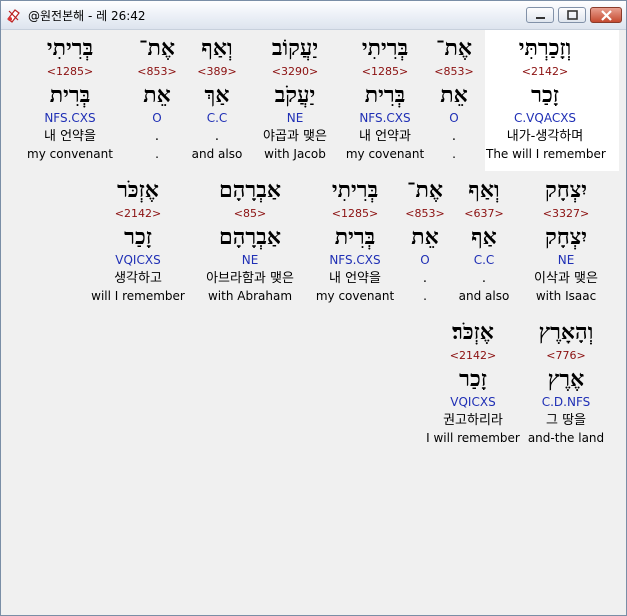  I want to click on english-gloss: with Abraham, so click(250, 296).